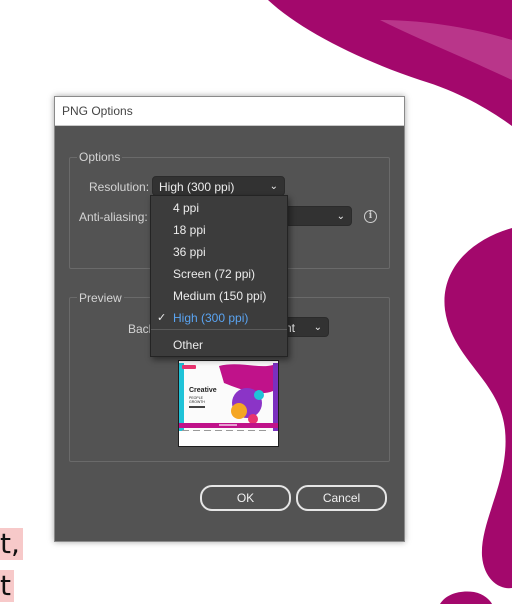  I want to click on side-text-line2: t, so click(7, 586).